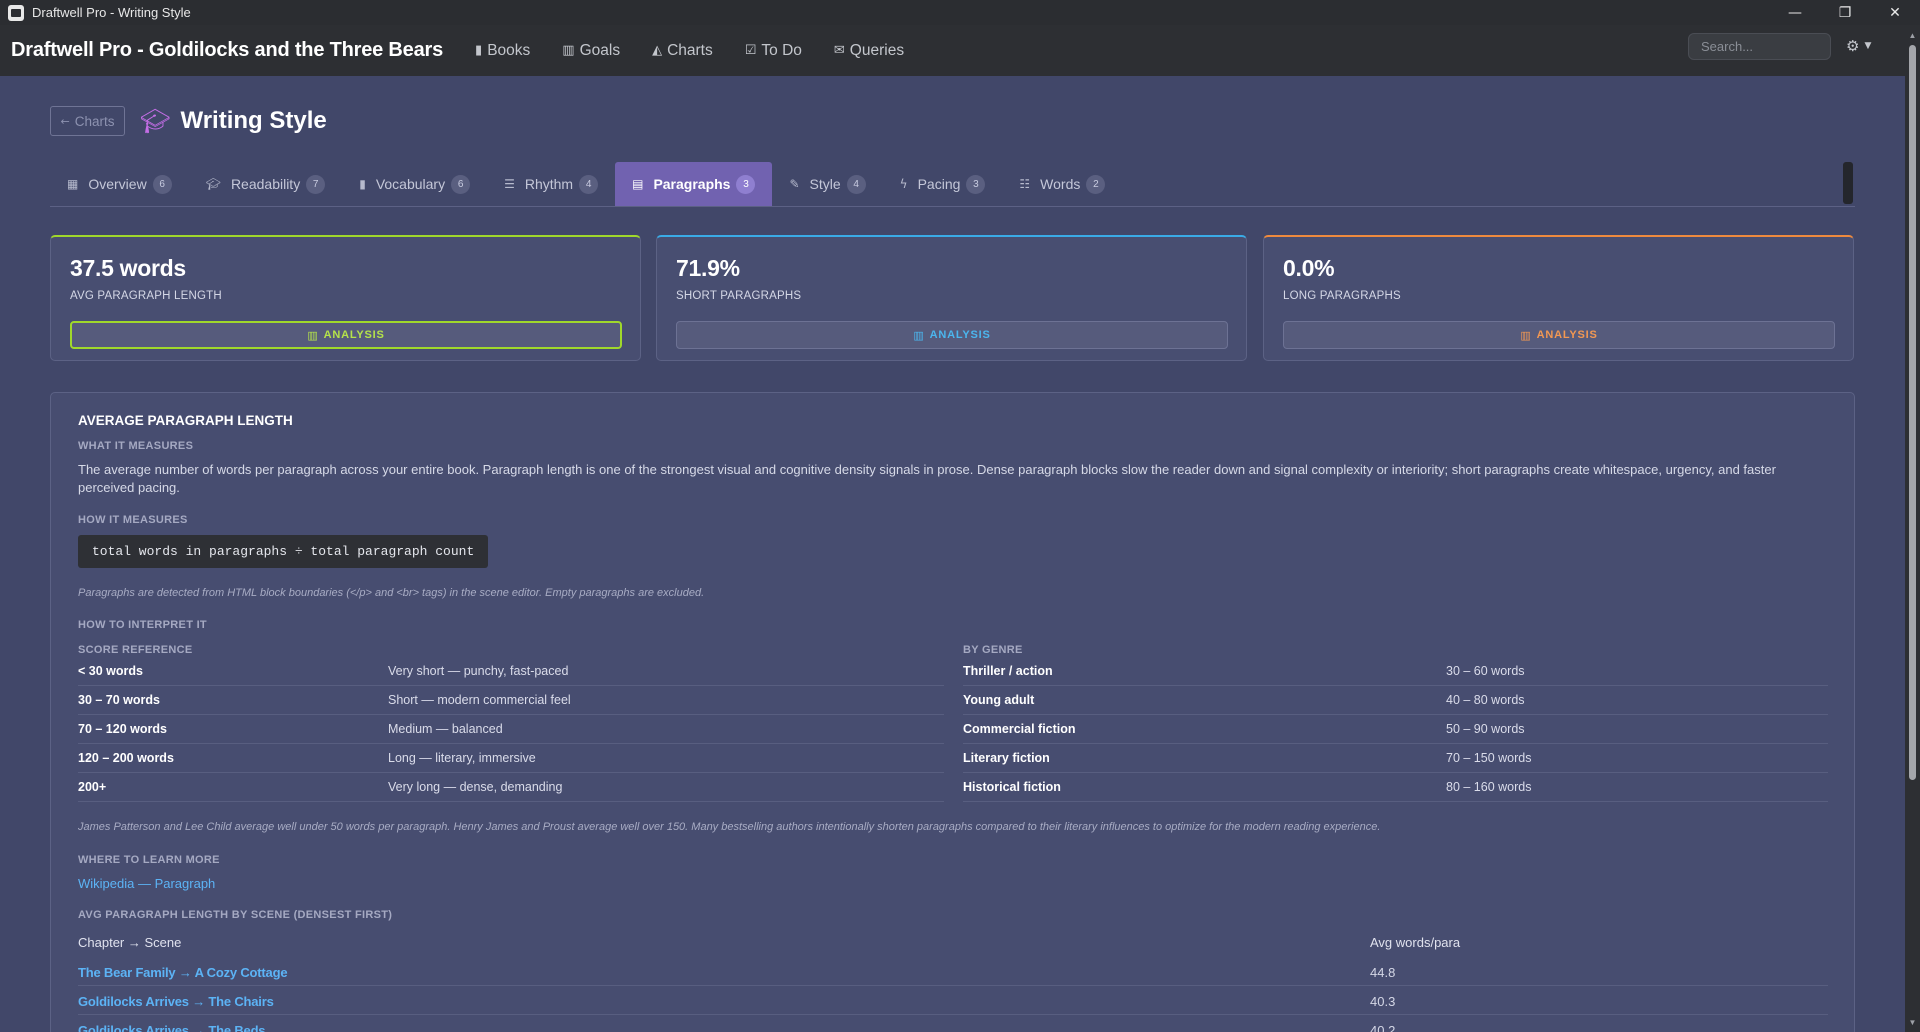 Image resolution: width=1920 pixels, height=1032 pixels. What do you see at coordinates (1489, 787) in the screenshot?
I see `genre-range: 80 – 160 words` at bounding box center [1489, 787].